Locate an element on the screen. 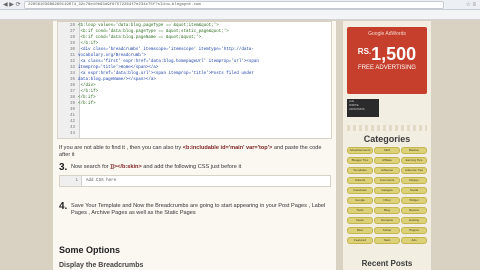  bookmark-label: SpeakEx is located at coordinates (169, 19).